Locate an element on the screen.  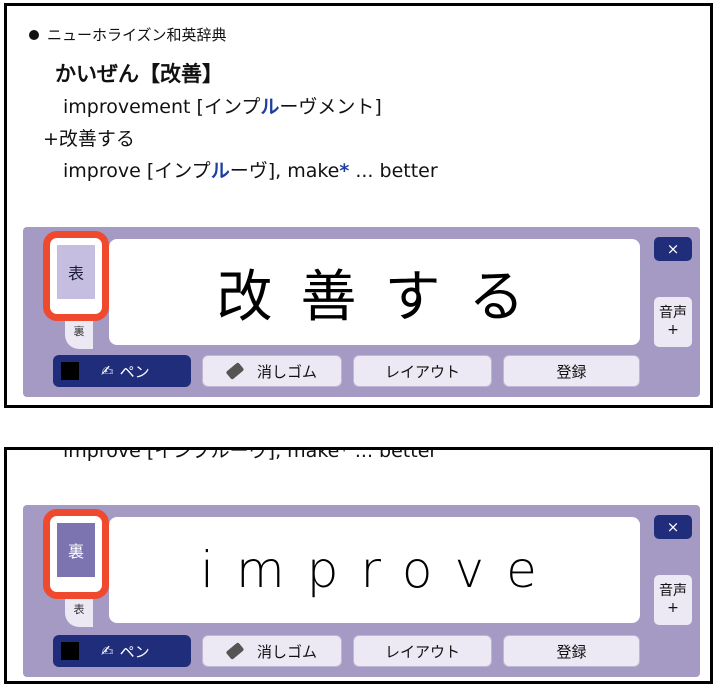
dictionary-name: ニューホライズン和英辞典 is located at coordinates (137, 35).